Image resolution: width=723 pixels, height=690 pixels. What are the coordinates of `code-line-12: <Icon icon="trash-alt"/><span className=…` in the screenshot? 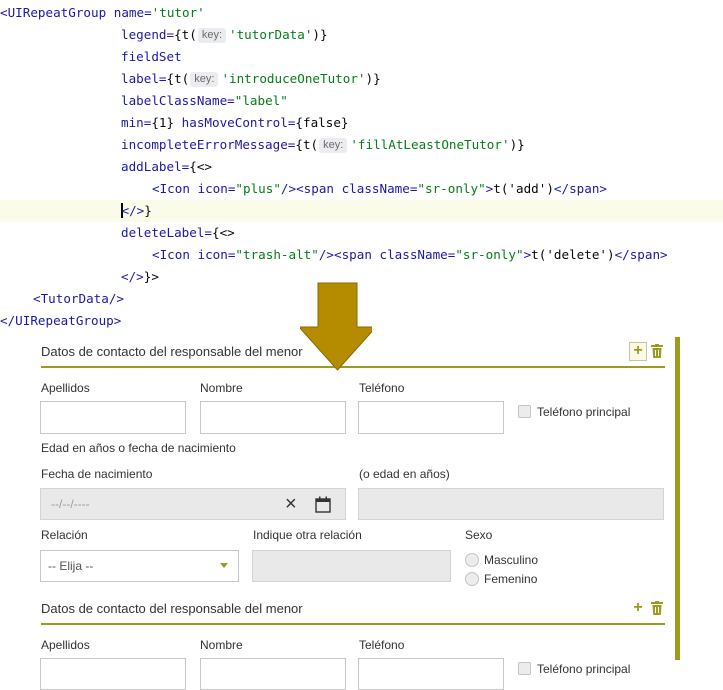 It's located at (410, 254).